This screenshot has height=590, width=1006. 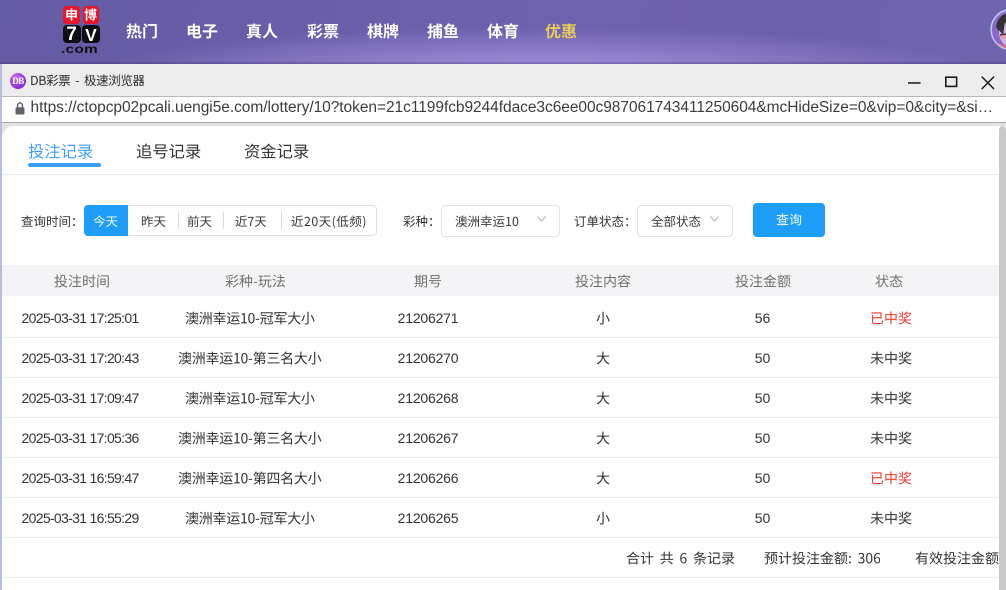 I want to click on svg-text: DB, so click(x=18, y=81).